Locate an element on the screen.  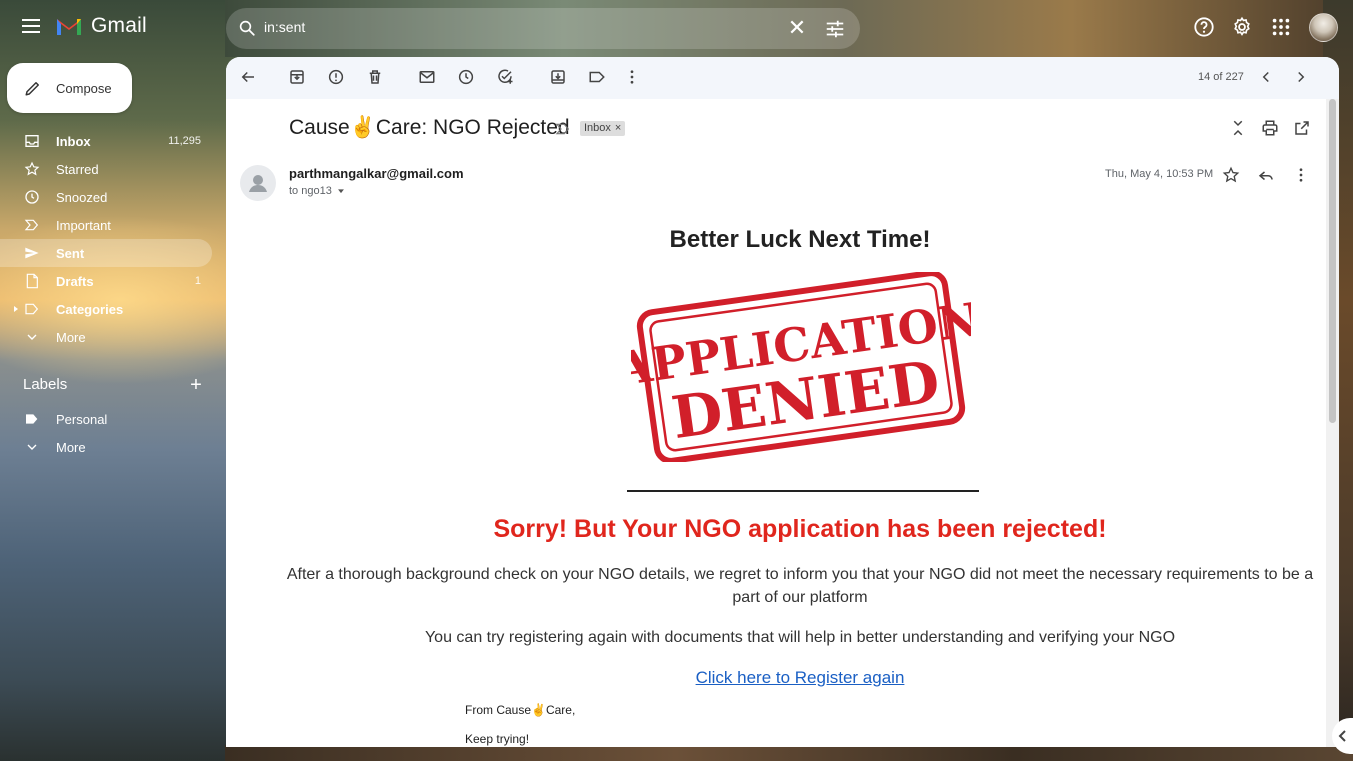
sidebar-item-sent: Sent is located at coordinates (106, 253).